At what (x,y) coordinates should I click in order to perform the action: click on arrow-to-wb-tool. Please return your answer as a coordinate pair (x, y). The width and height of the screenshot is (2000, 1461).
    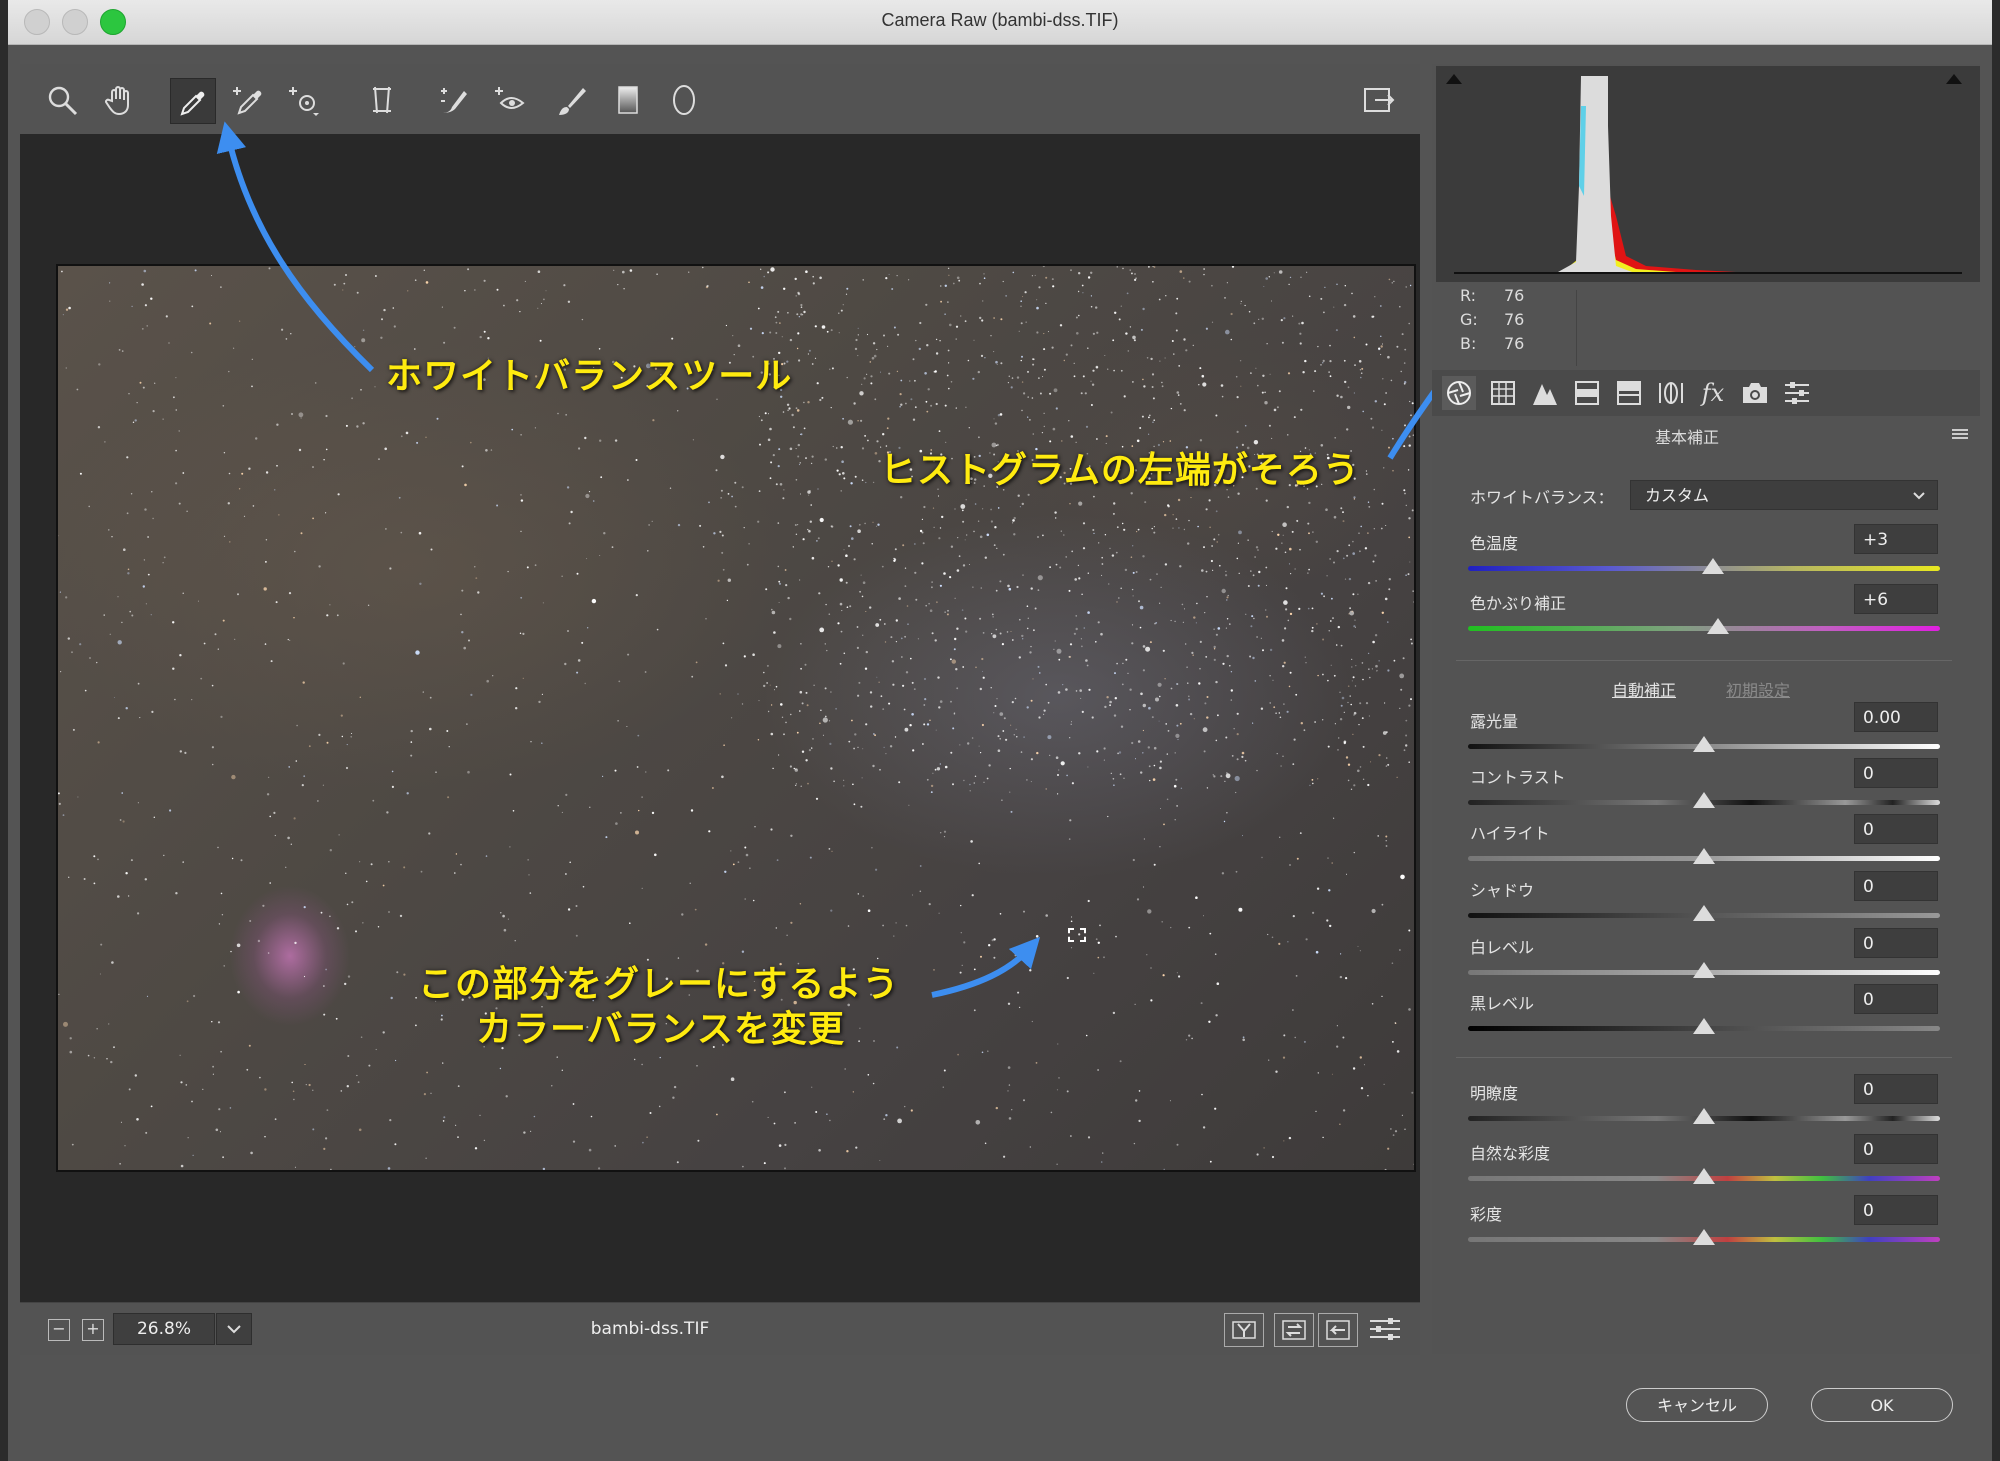
    Looking at the image, I should click on (295, 247).